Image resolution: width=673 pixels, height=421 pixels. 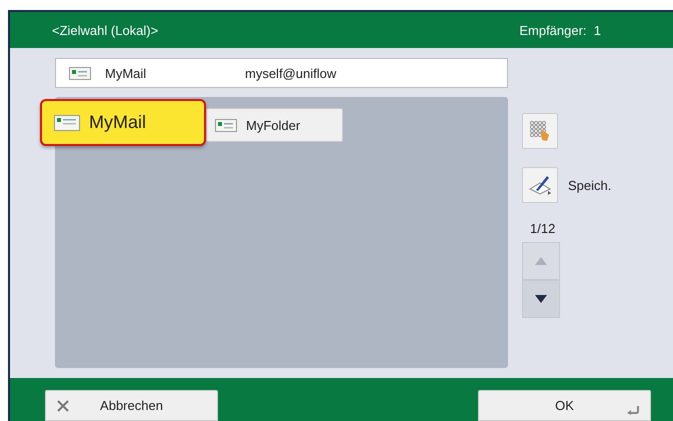 I want to click on keypad-button, so click(x=540, y=131).